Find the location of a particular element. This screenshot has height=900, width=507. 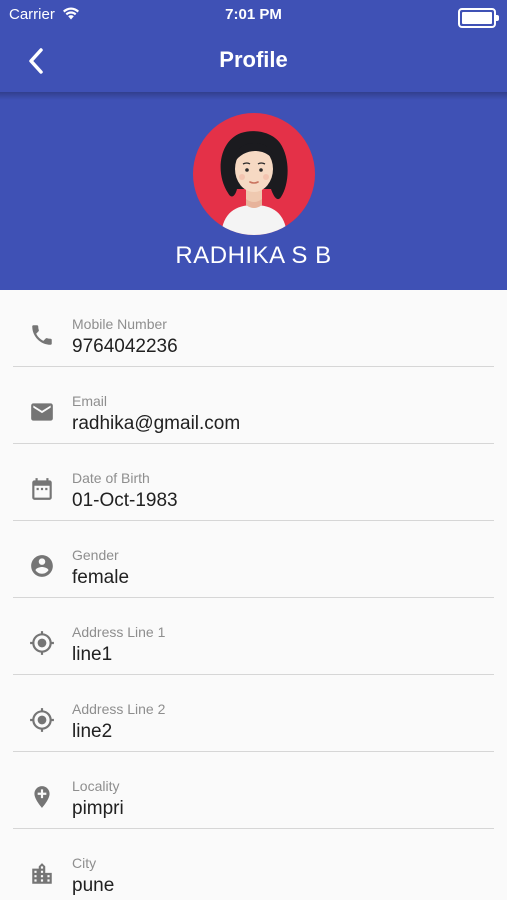

field-address-line-1: Address Line 1 line1 is located at coordinates (253, 636).